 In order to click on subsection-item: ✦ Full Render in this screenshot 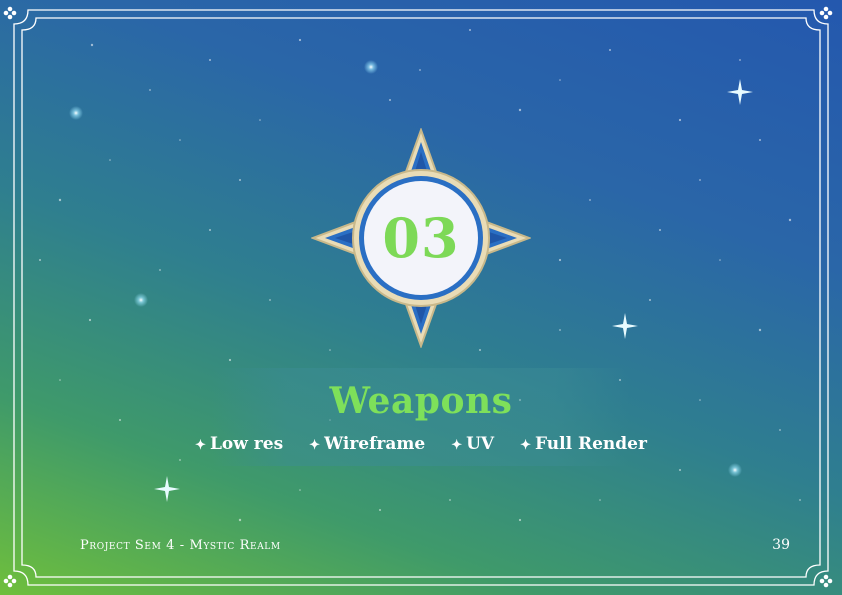, I will do `click(583, 444)`.